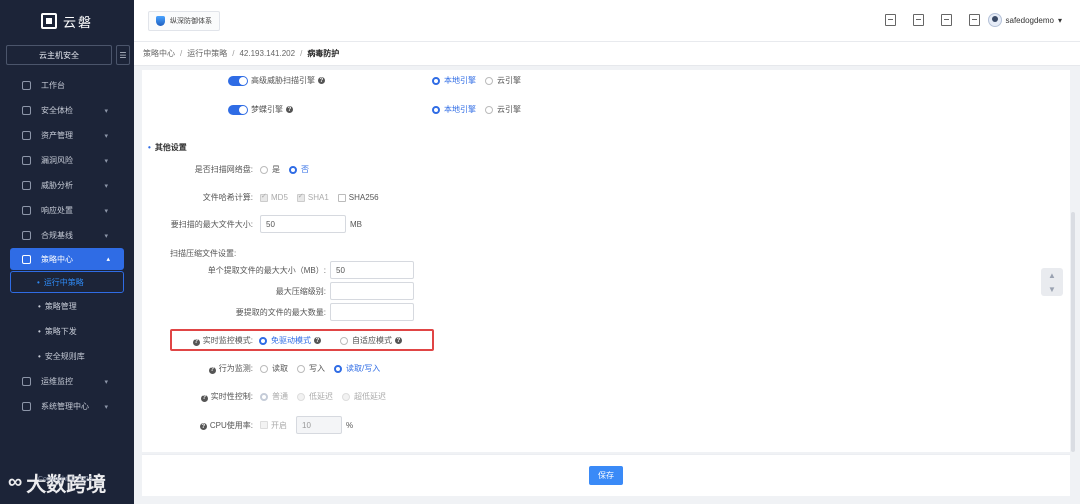 This screenshot has width=1080, height=504. I want to click on footer-bar: 保存, so click(606, 475).